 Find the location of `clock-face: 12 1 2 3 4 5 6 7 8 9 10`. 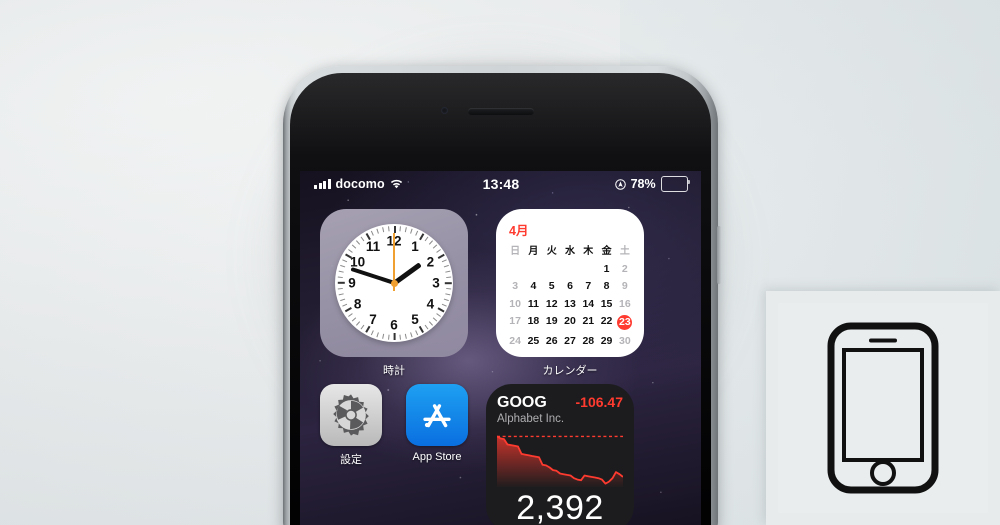

clock-face: 12 1 2 3 4 5 6 7 8 9 10 is located at coordinates (394, 283).